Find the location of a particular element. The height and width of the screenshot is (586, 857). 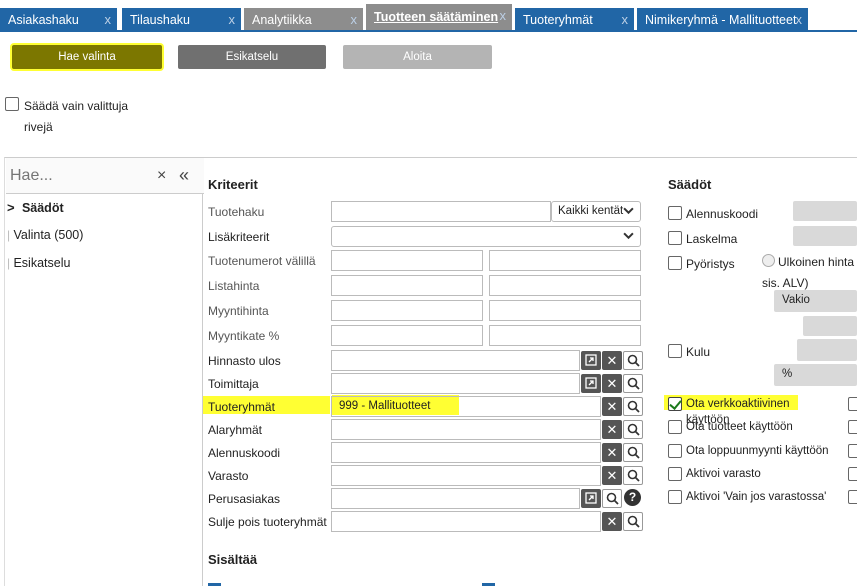

select-value: Vakio is located at coordinates (796, 300).